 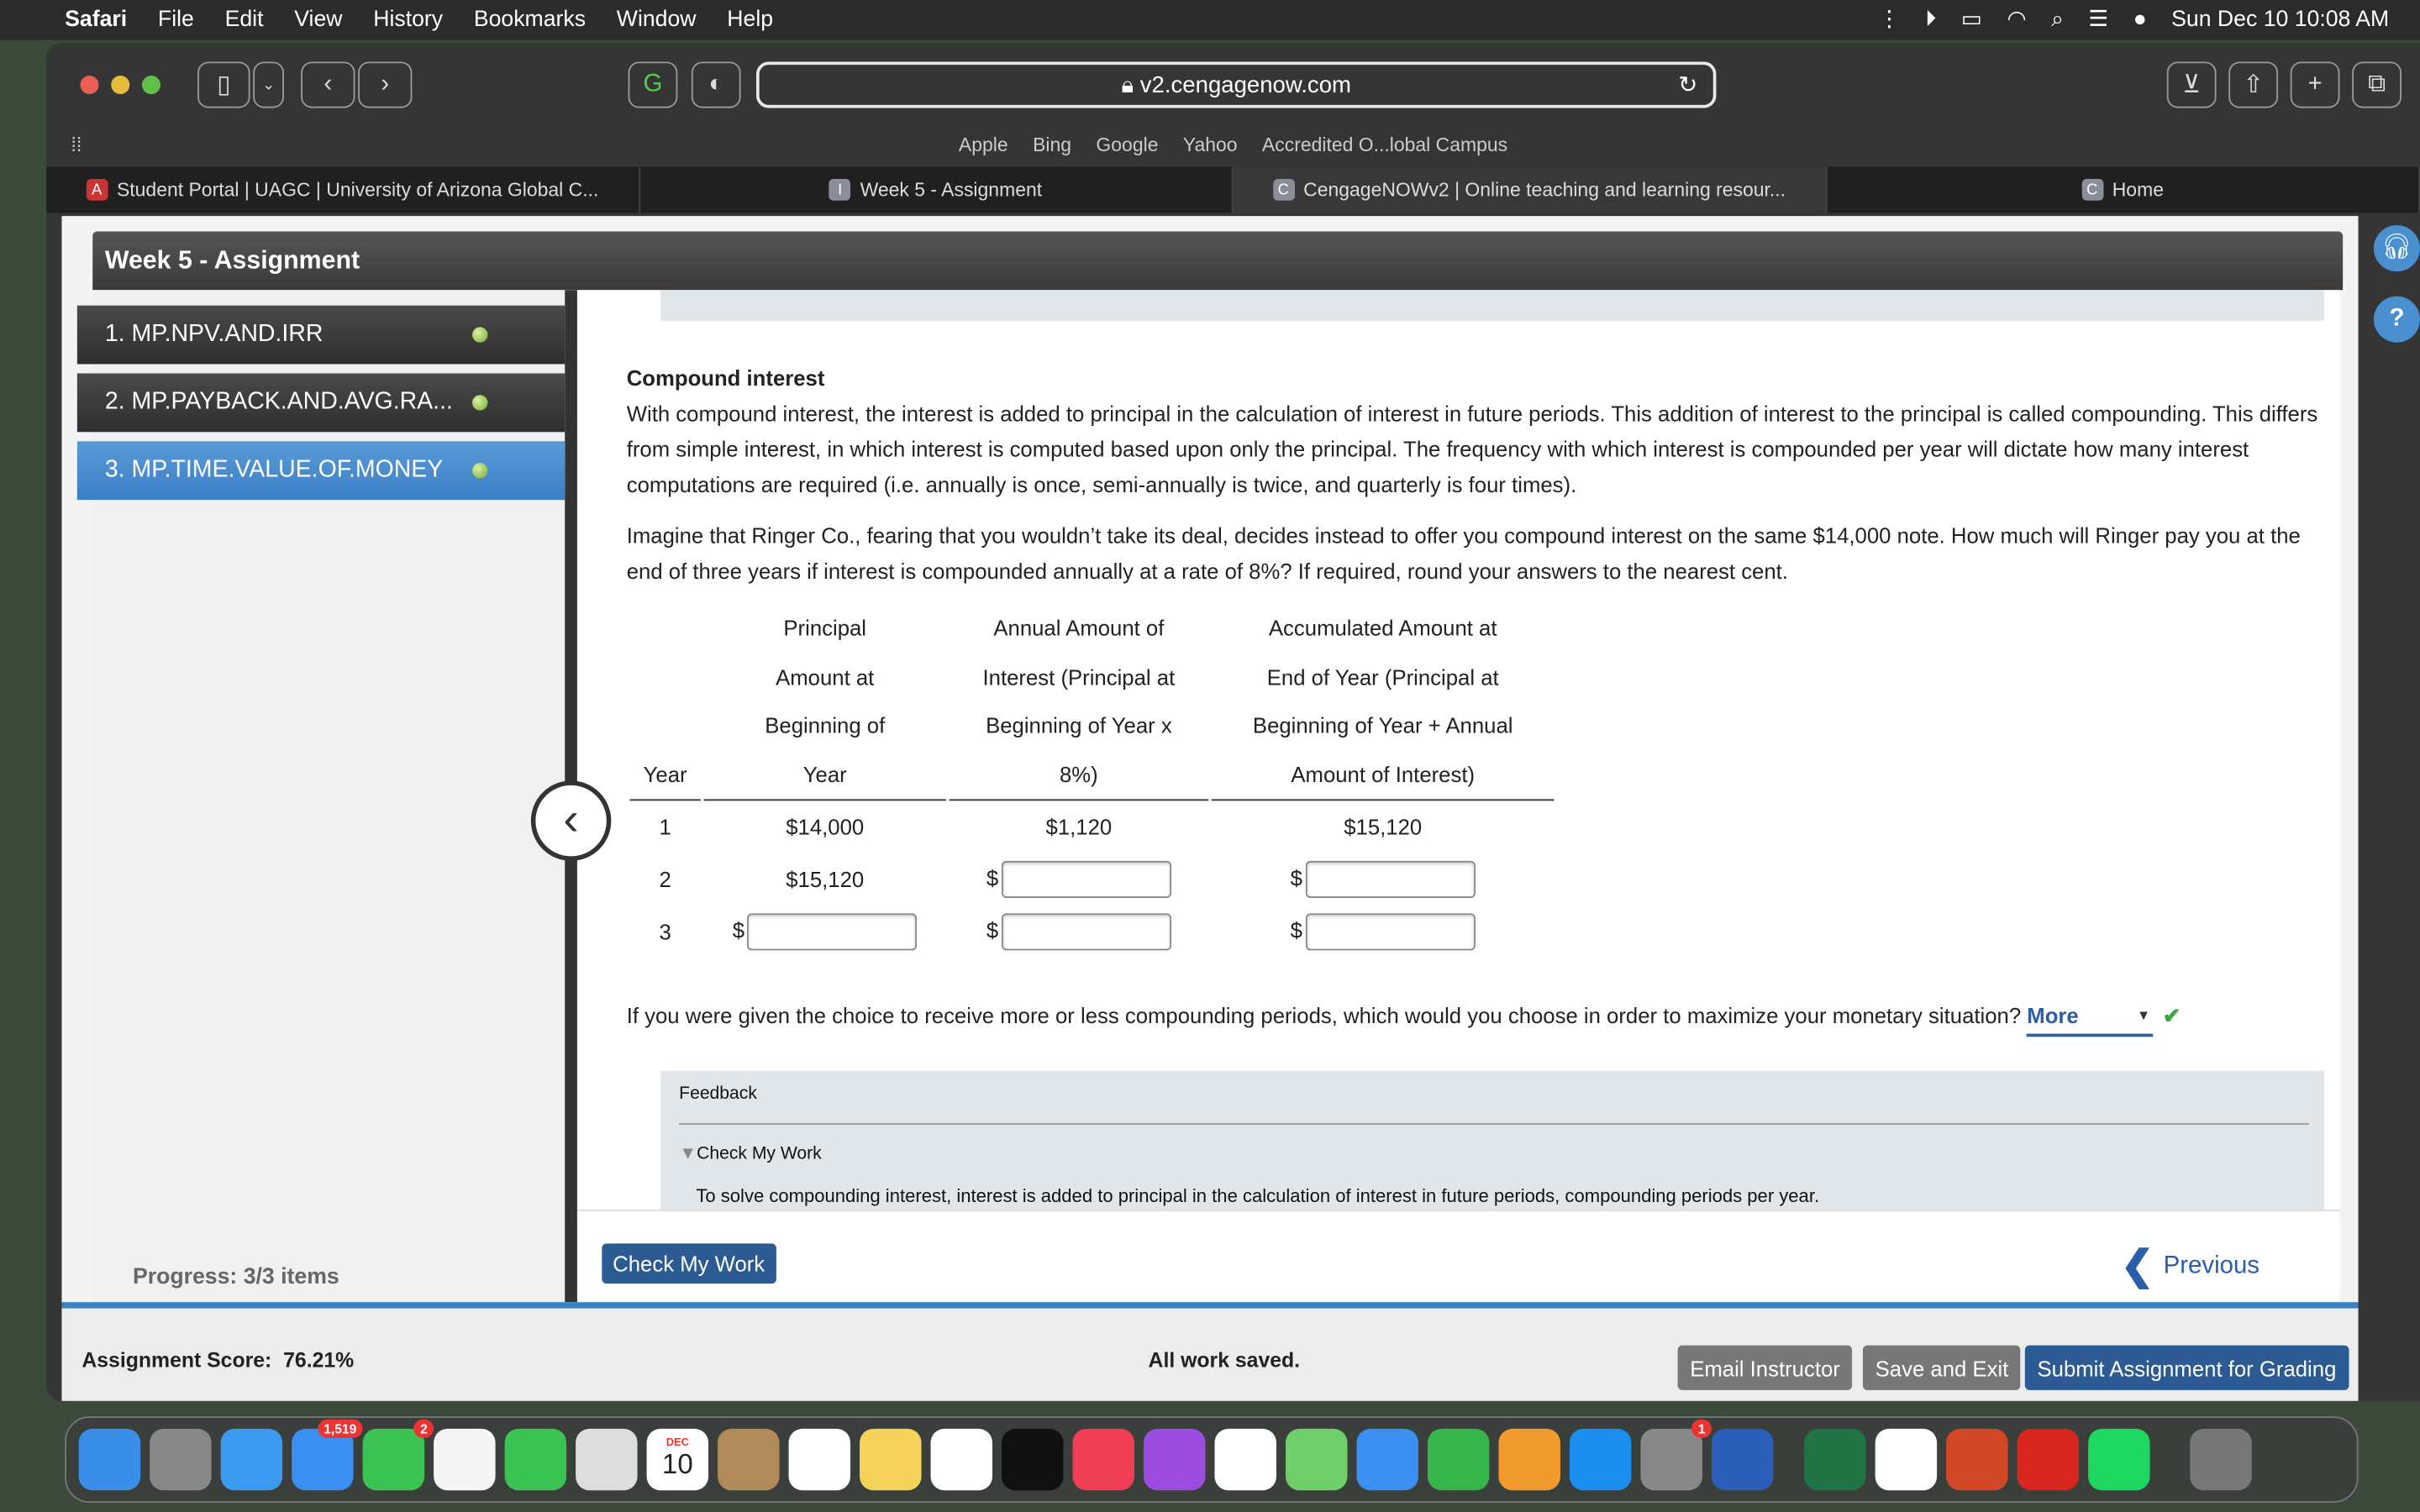 I want to click on save-and-exit-button: Save and Exit, so click(x=1942, y=1367).